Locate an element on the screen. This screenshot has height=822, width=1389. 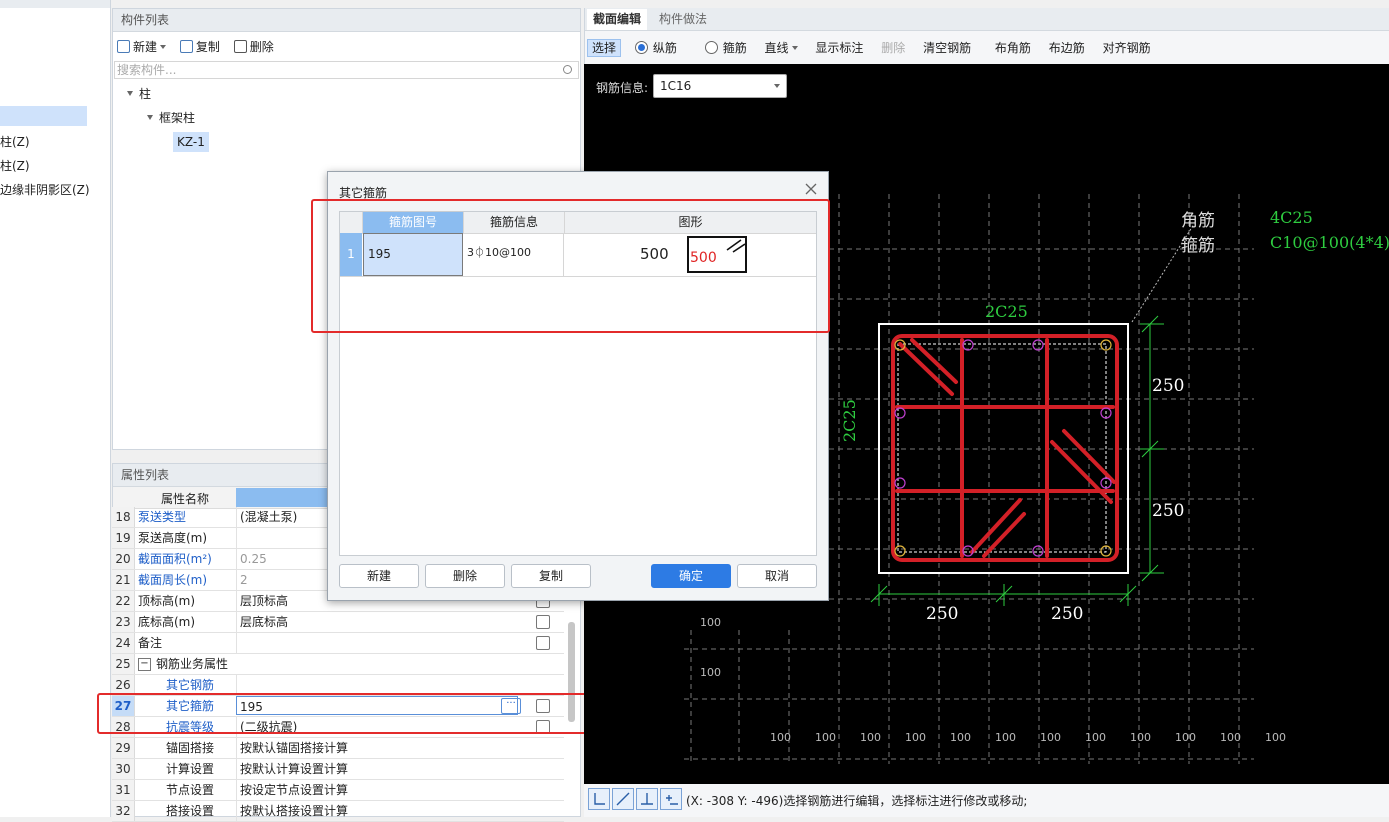
tree-node-root: 柱 is located at coordinates (139, 94).